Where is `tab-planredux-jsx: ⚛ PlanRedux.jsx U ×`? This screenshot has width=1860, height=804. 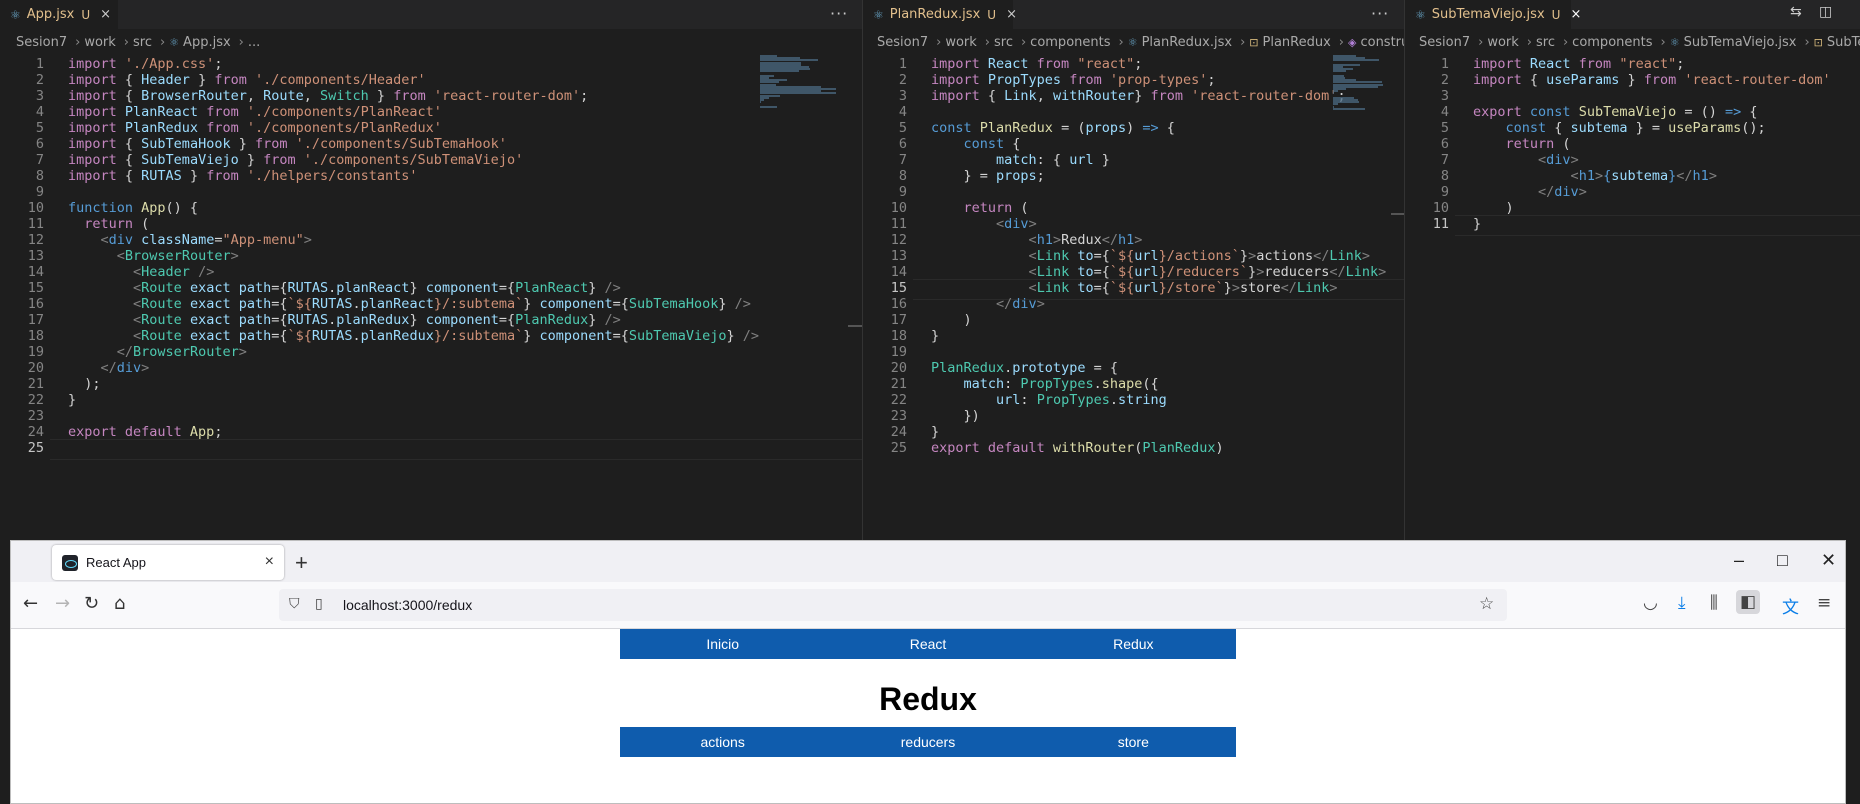
tab-planredux-jsx: ⚛ PlanRedux.jsx U × is located at coordinates (940, 14).